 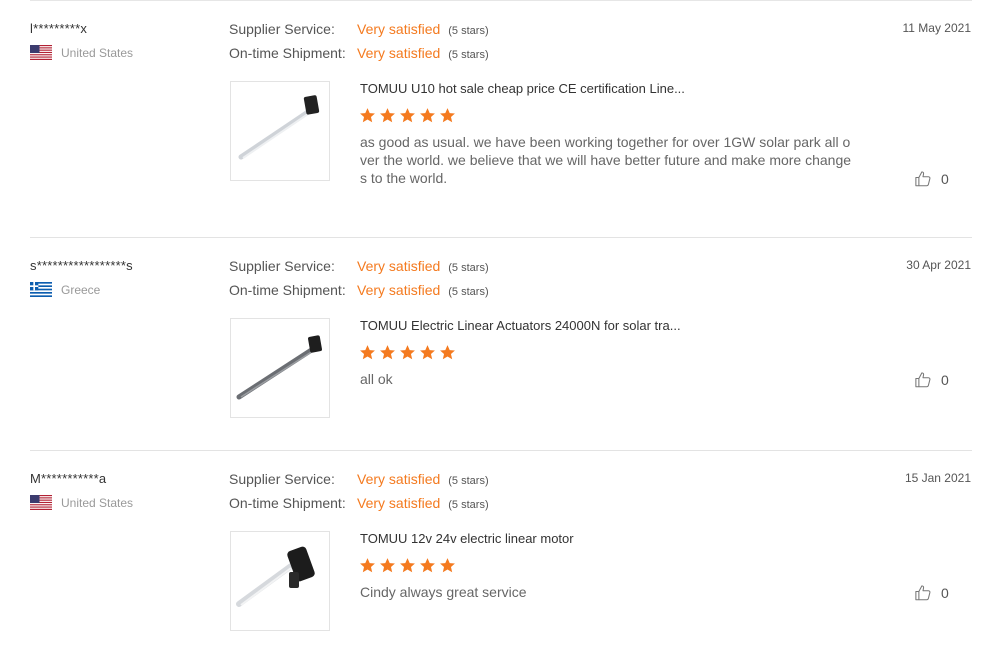 What do you see at coordinates (41, 289) in the screenshot?
I see `flag-greece-icon` at bounding box center [41, 289].